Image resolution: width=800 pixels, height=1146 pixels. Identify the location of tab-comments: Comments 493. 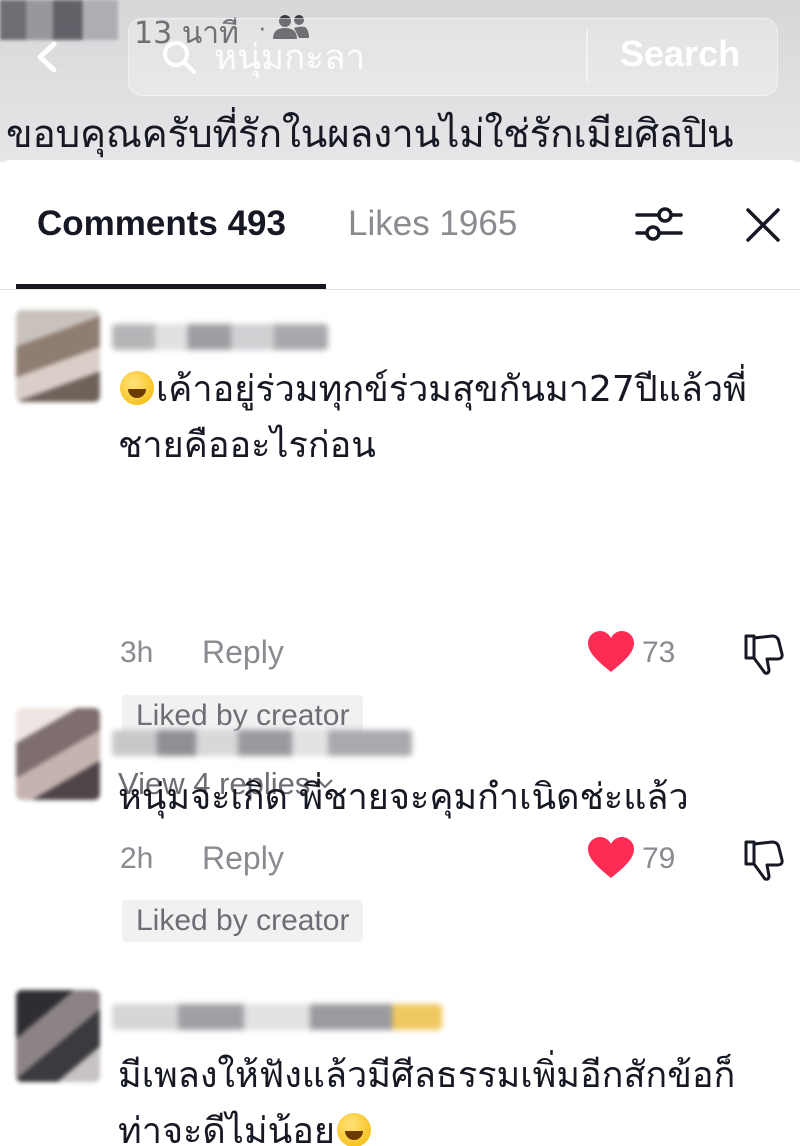
(161, 224).